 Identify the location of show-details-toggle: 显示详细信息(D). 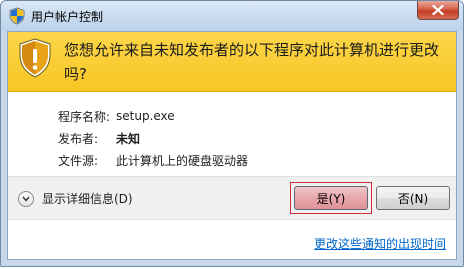
(75, 198).